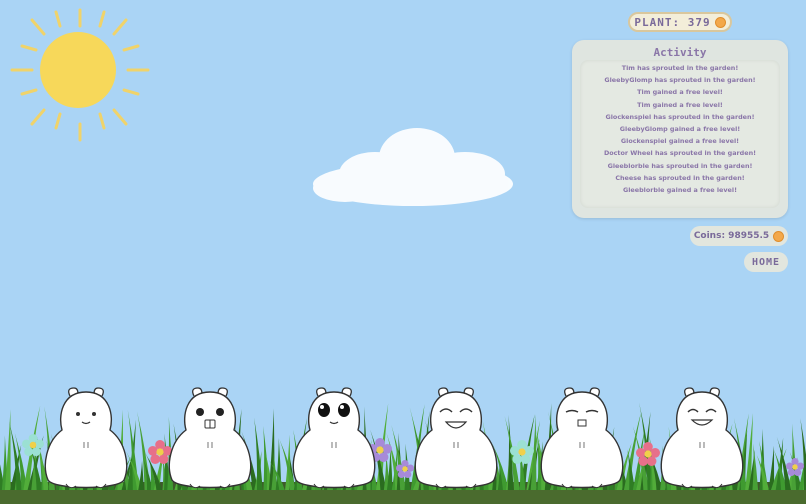 This screenshot has width=806, height=504. What do you see at coordinates (680, 68) in the screenshot?
I see `activity-entry: Tim has sprouted in the garden!` at bounding box center [680, 68].